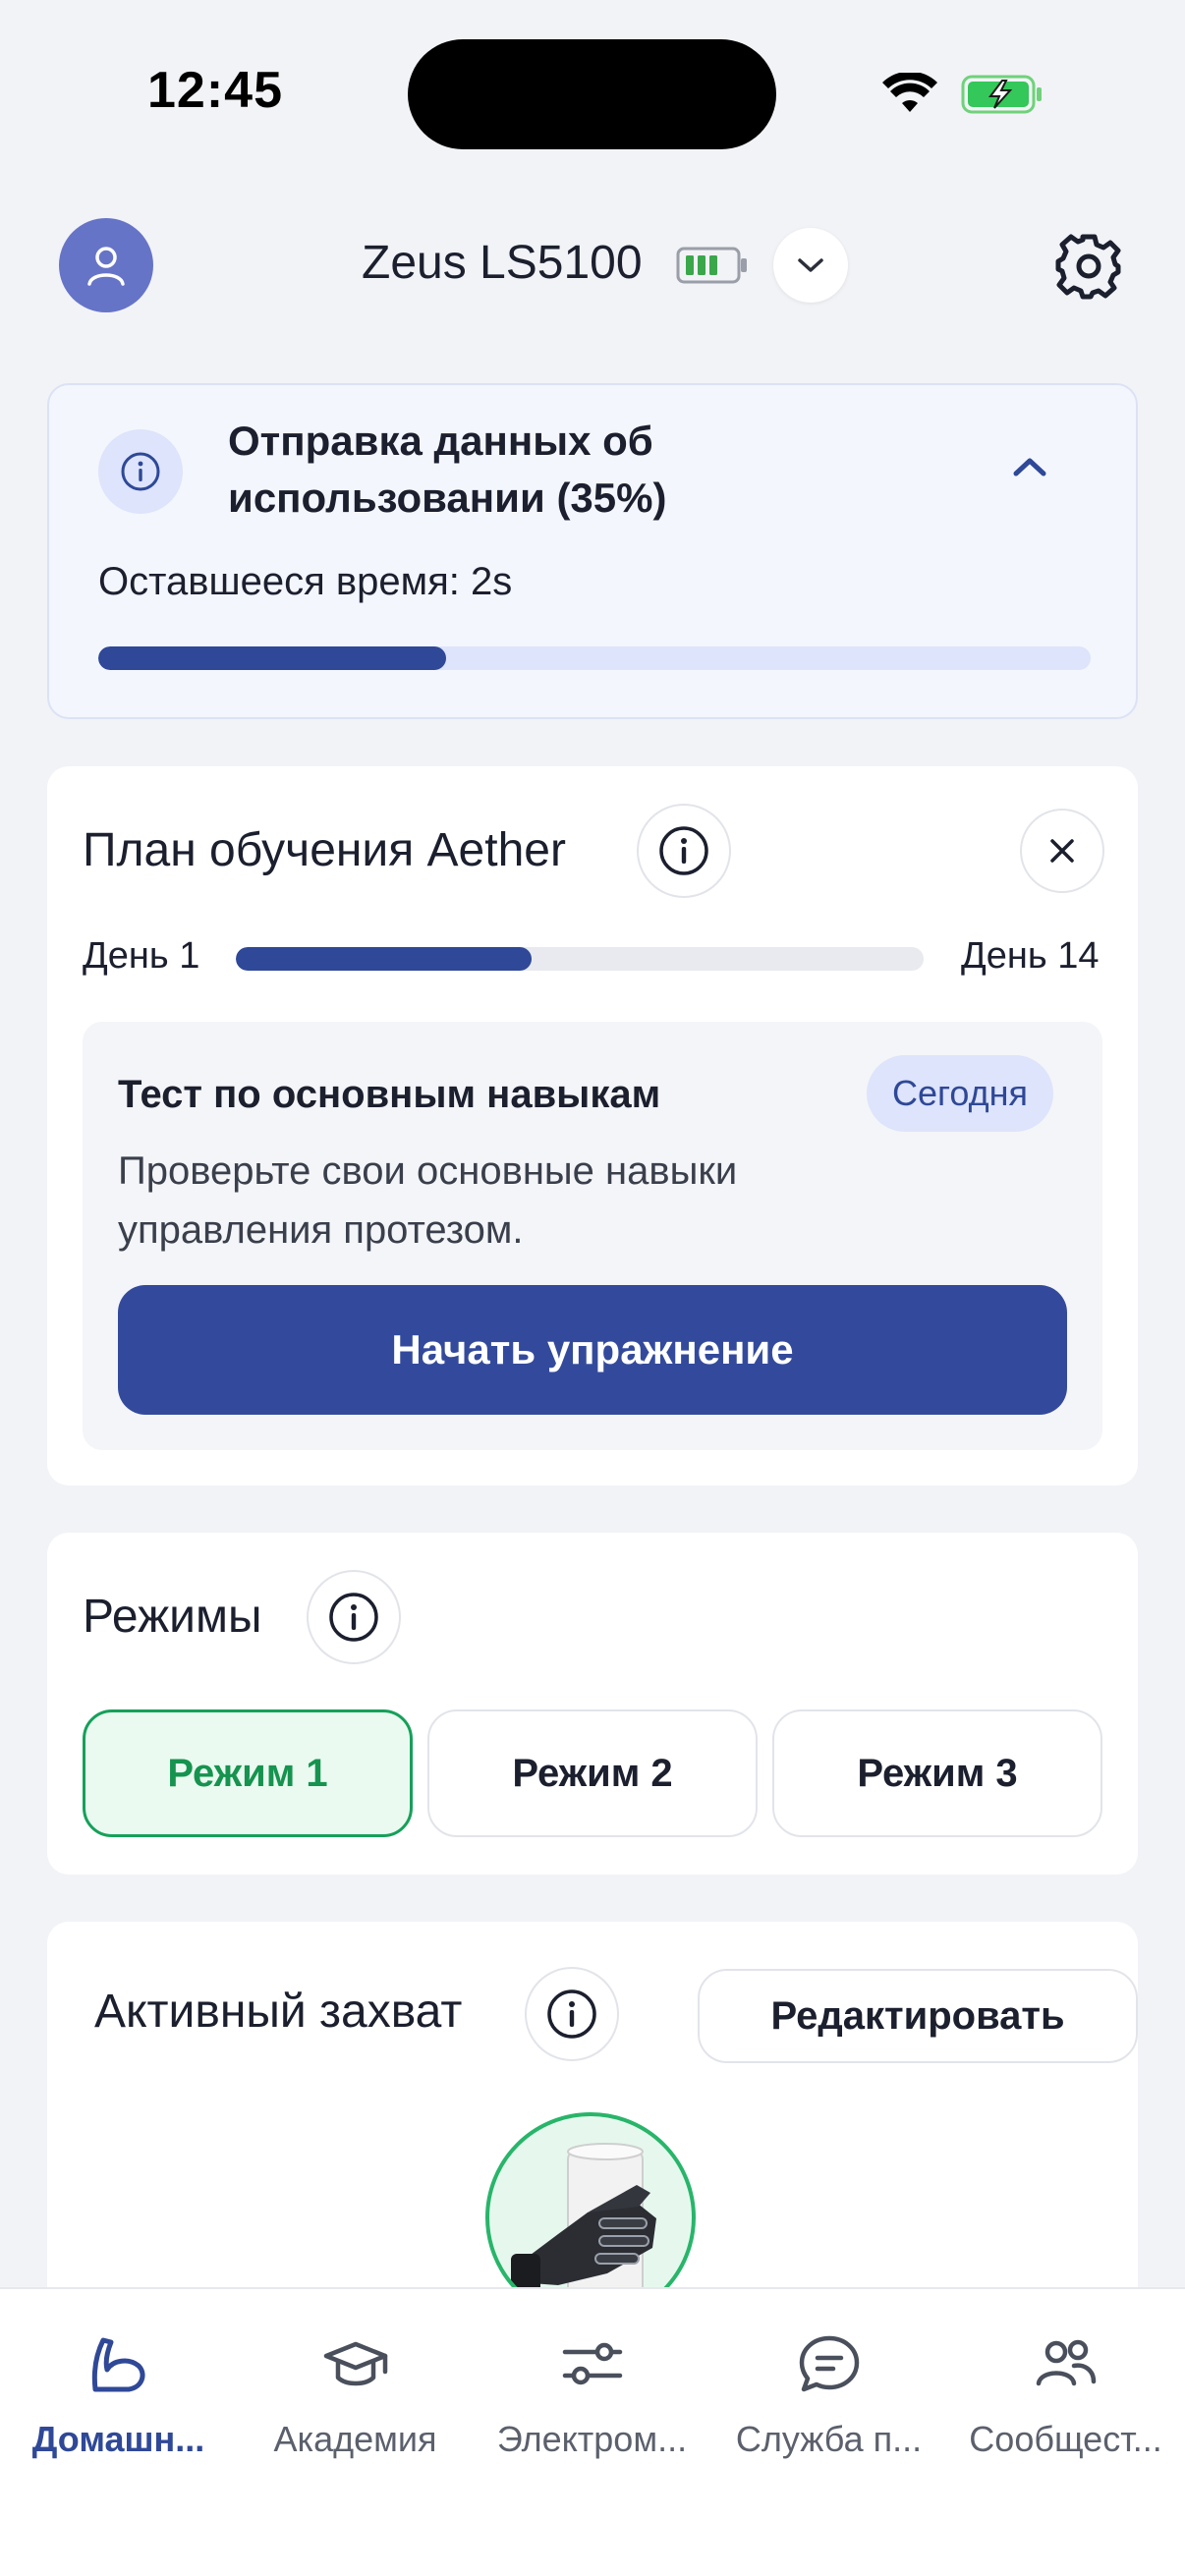  Describe the element at coordinates (829, 2363) in the screenshot. I see `chat-icon` at that location.